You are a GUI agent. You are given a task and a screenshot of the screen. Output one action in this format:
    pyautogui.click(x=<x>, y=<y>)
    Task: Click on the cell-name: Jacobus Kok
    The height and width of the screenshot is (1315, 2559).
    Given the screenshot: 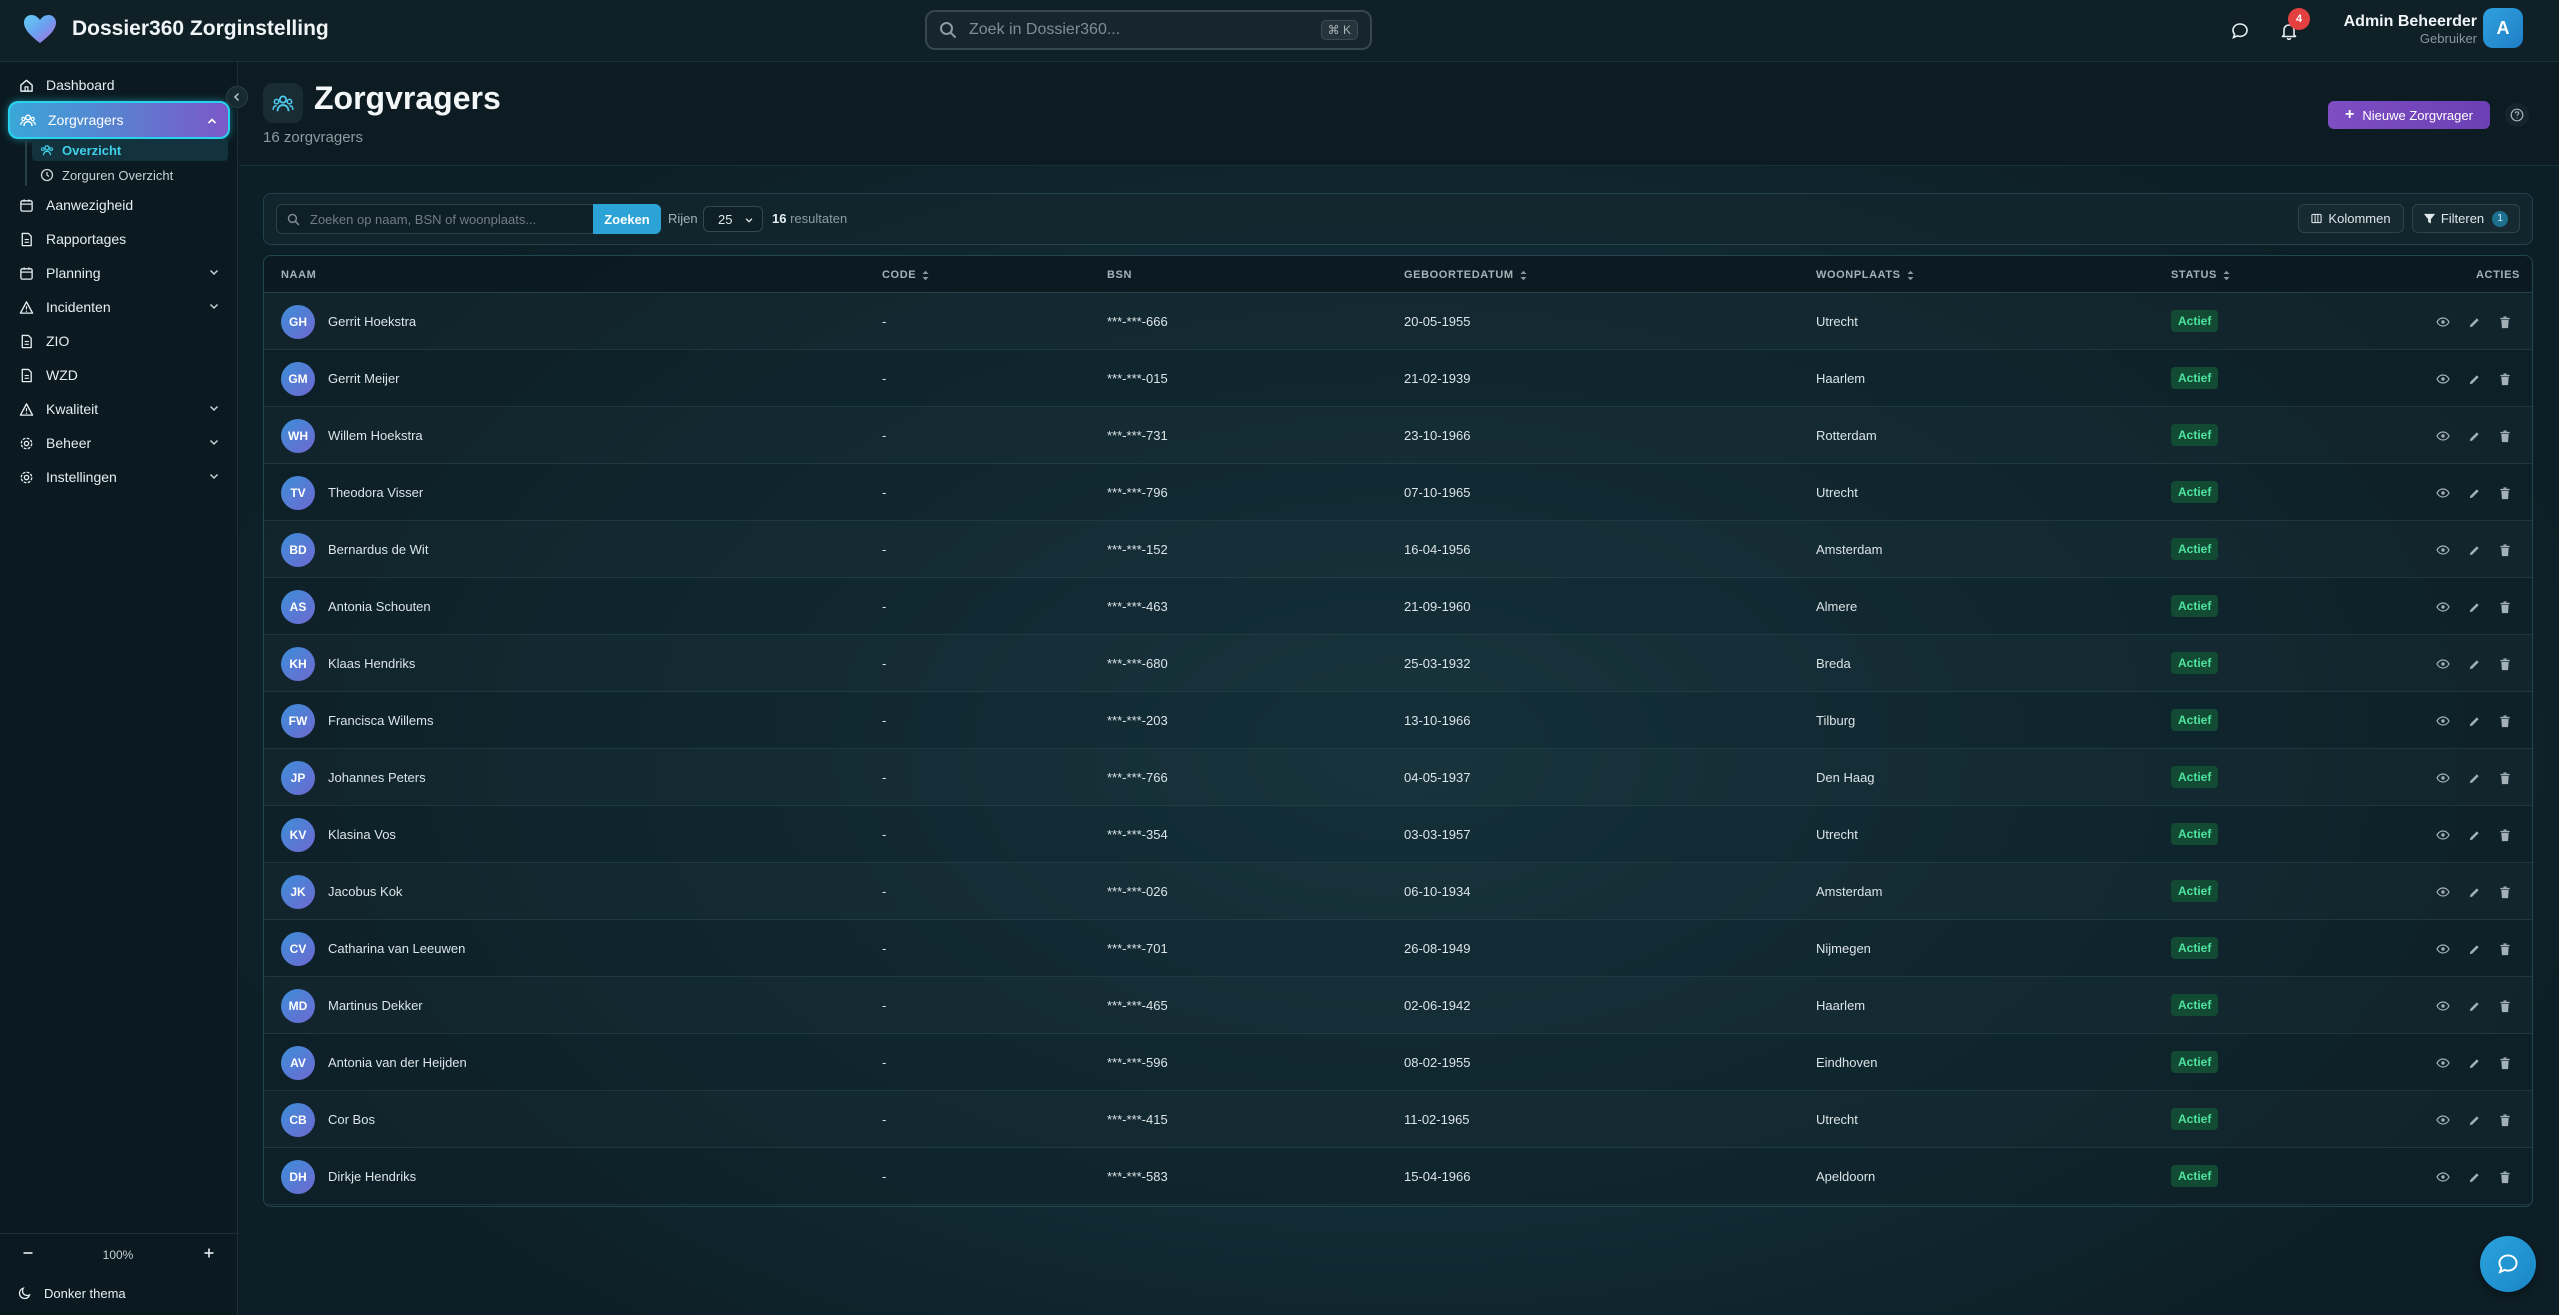 What is the action you would take?
    pyautogui.click(x=365, y=891)
    